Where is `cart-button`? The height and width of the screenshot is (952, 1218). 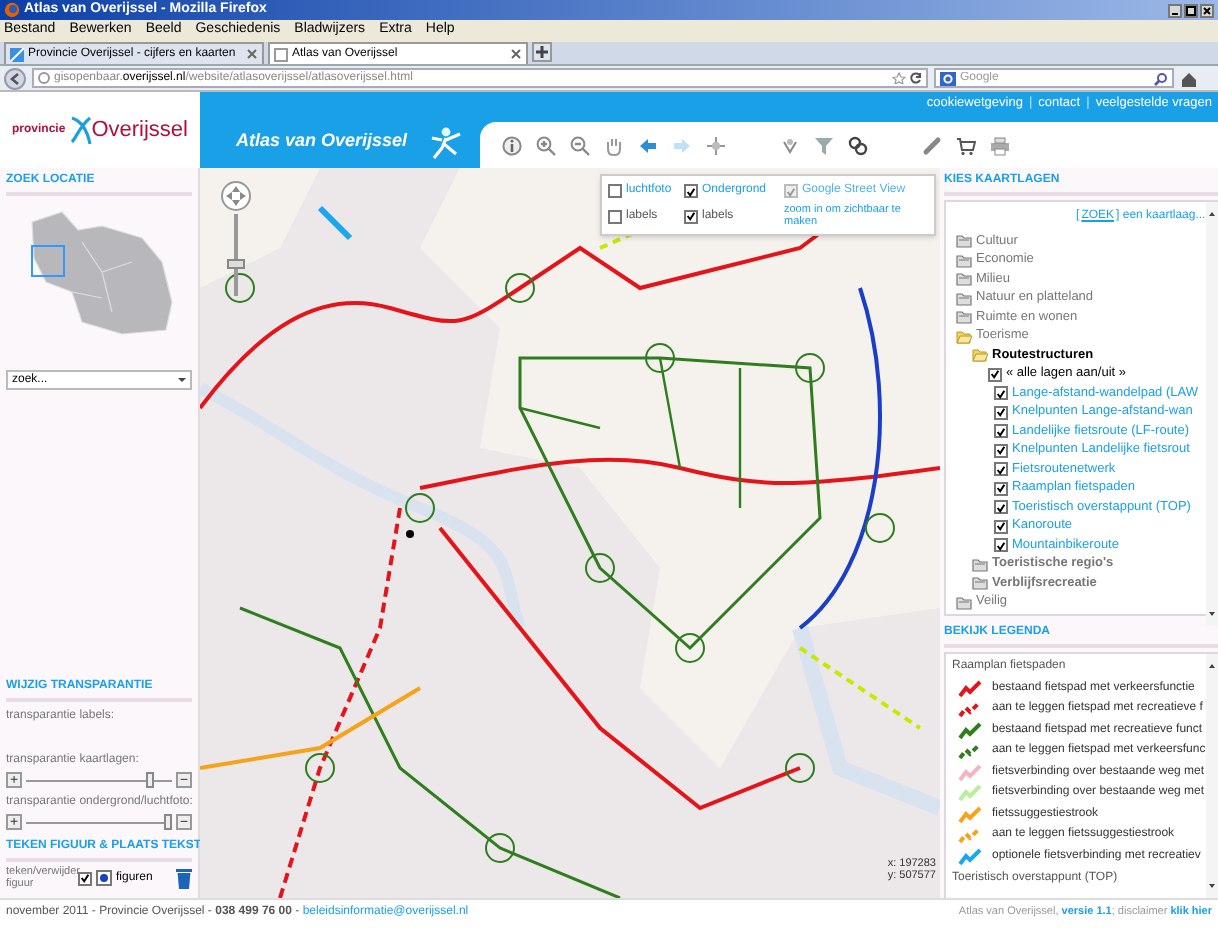 cart-button is located at coordinates (966, 145).